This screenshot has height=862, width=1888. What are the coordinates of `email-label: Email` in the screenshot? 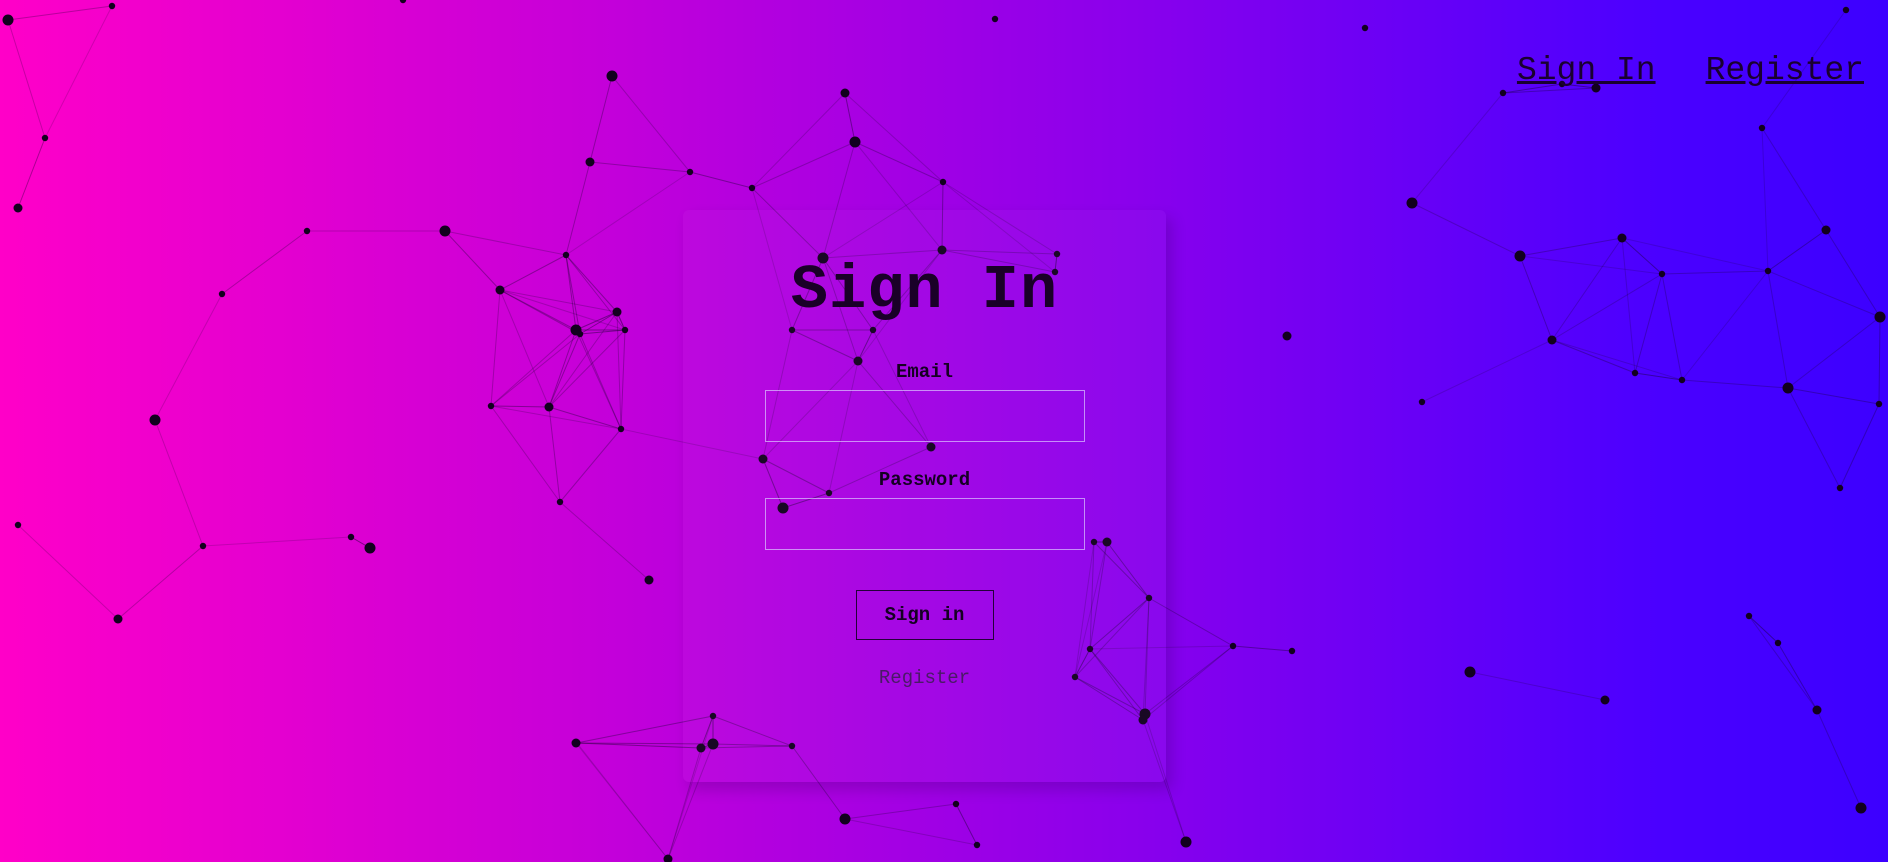 It's located at (924, 372).